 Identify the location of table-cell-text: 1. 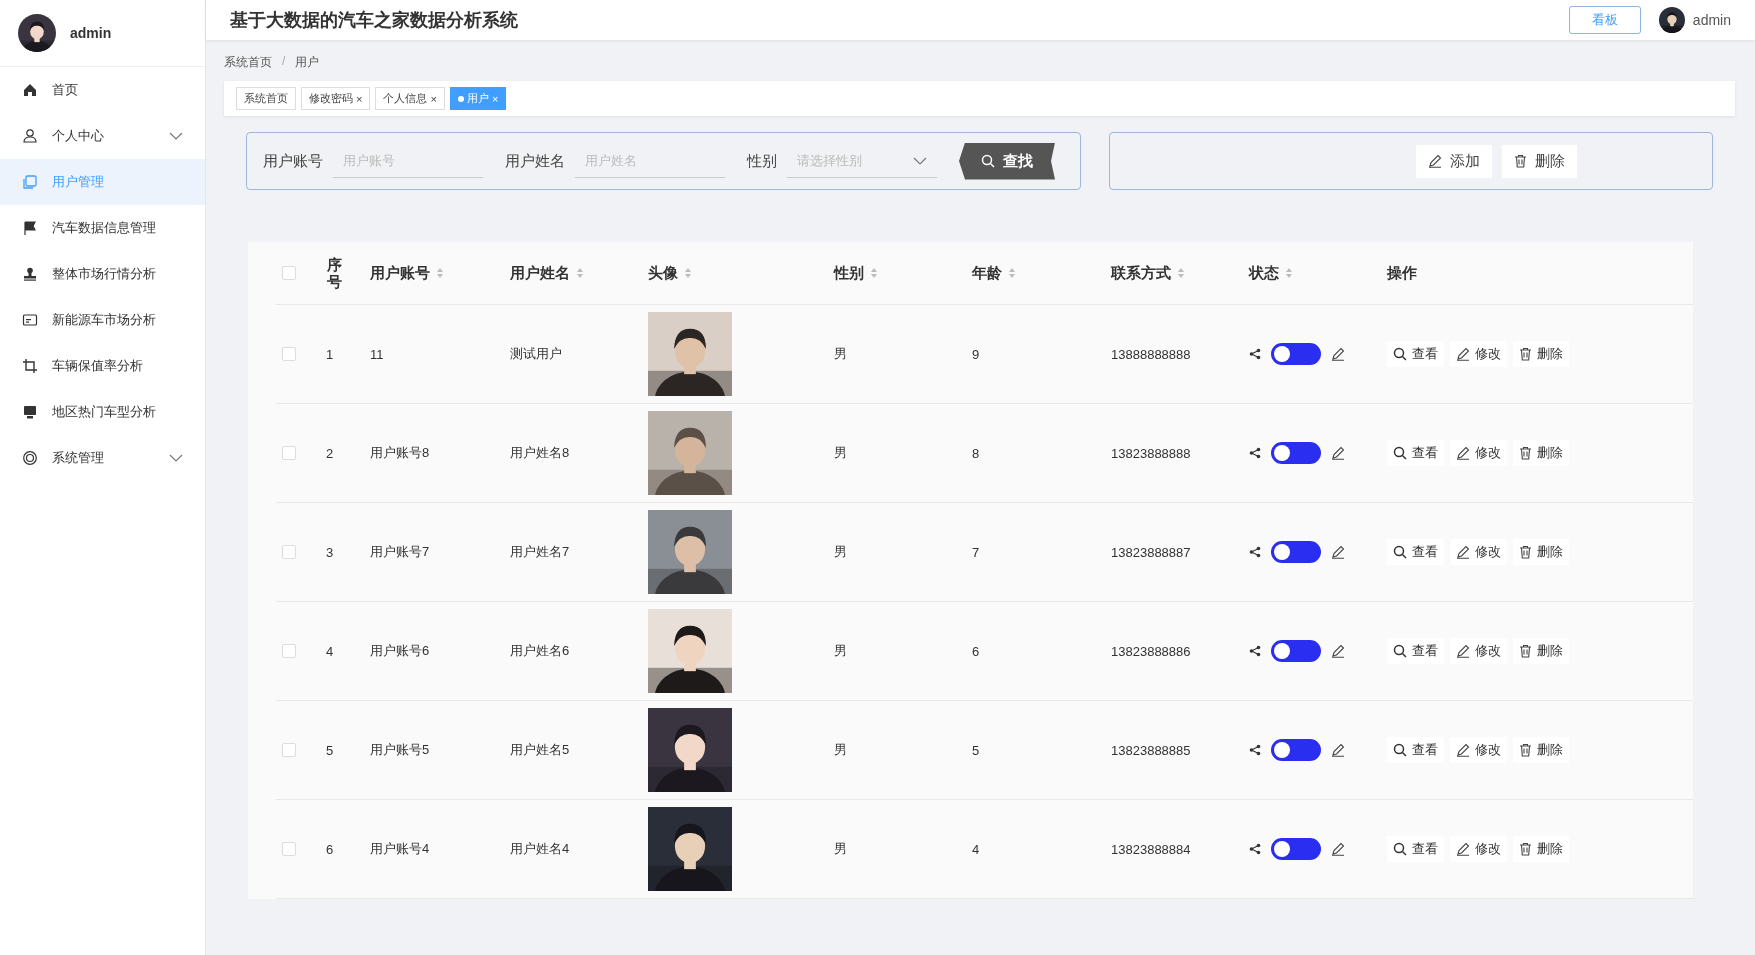
(330, 354).